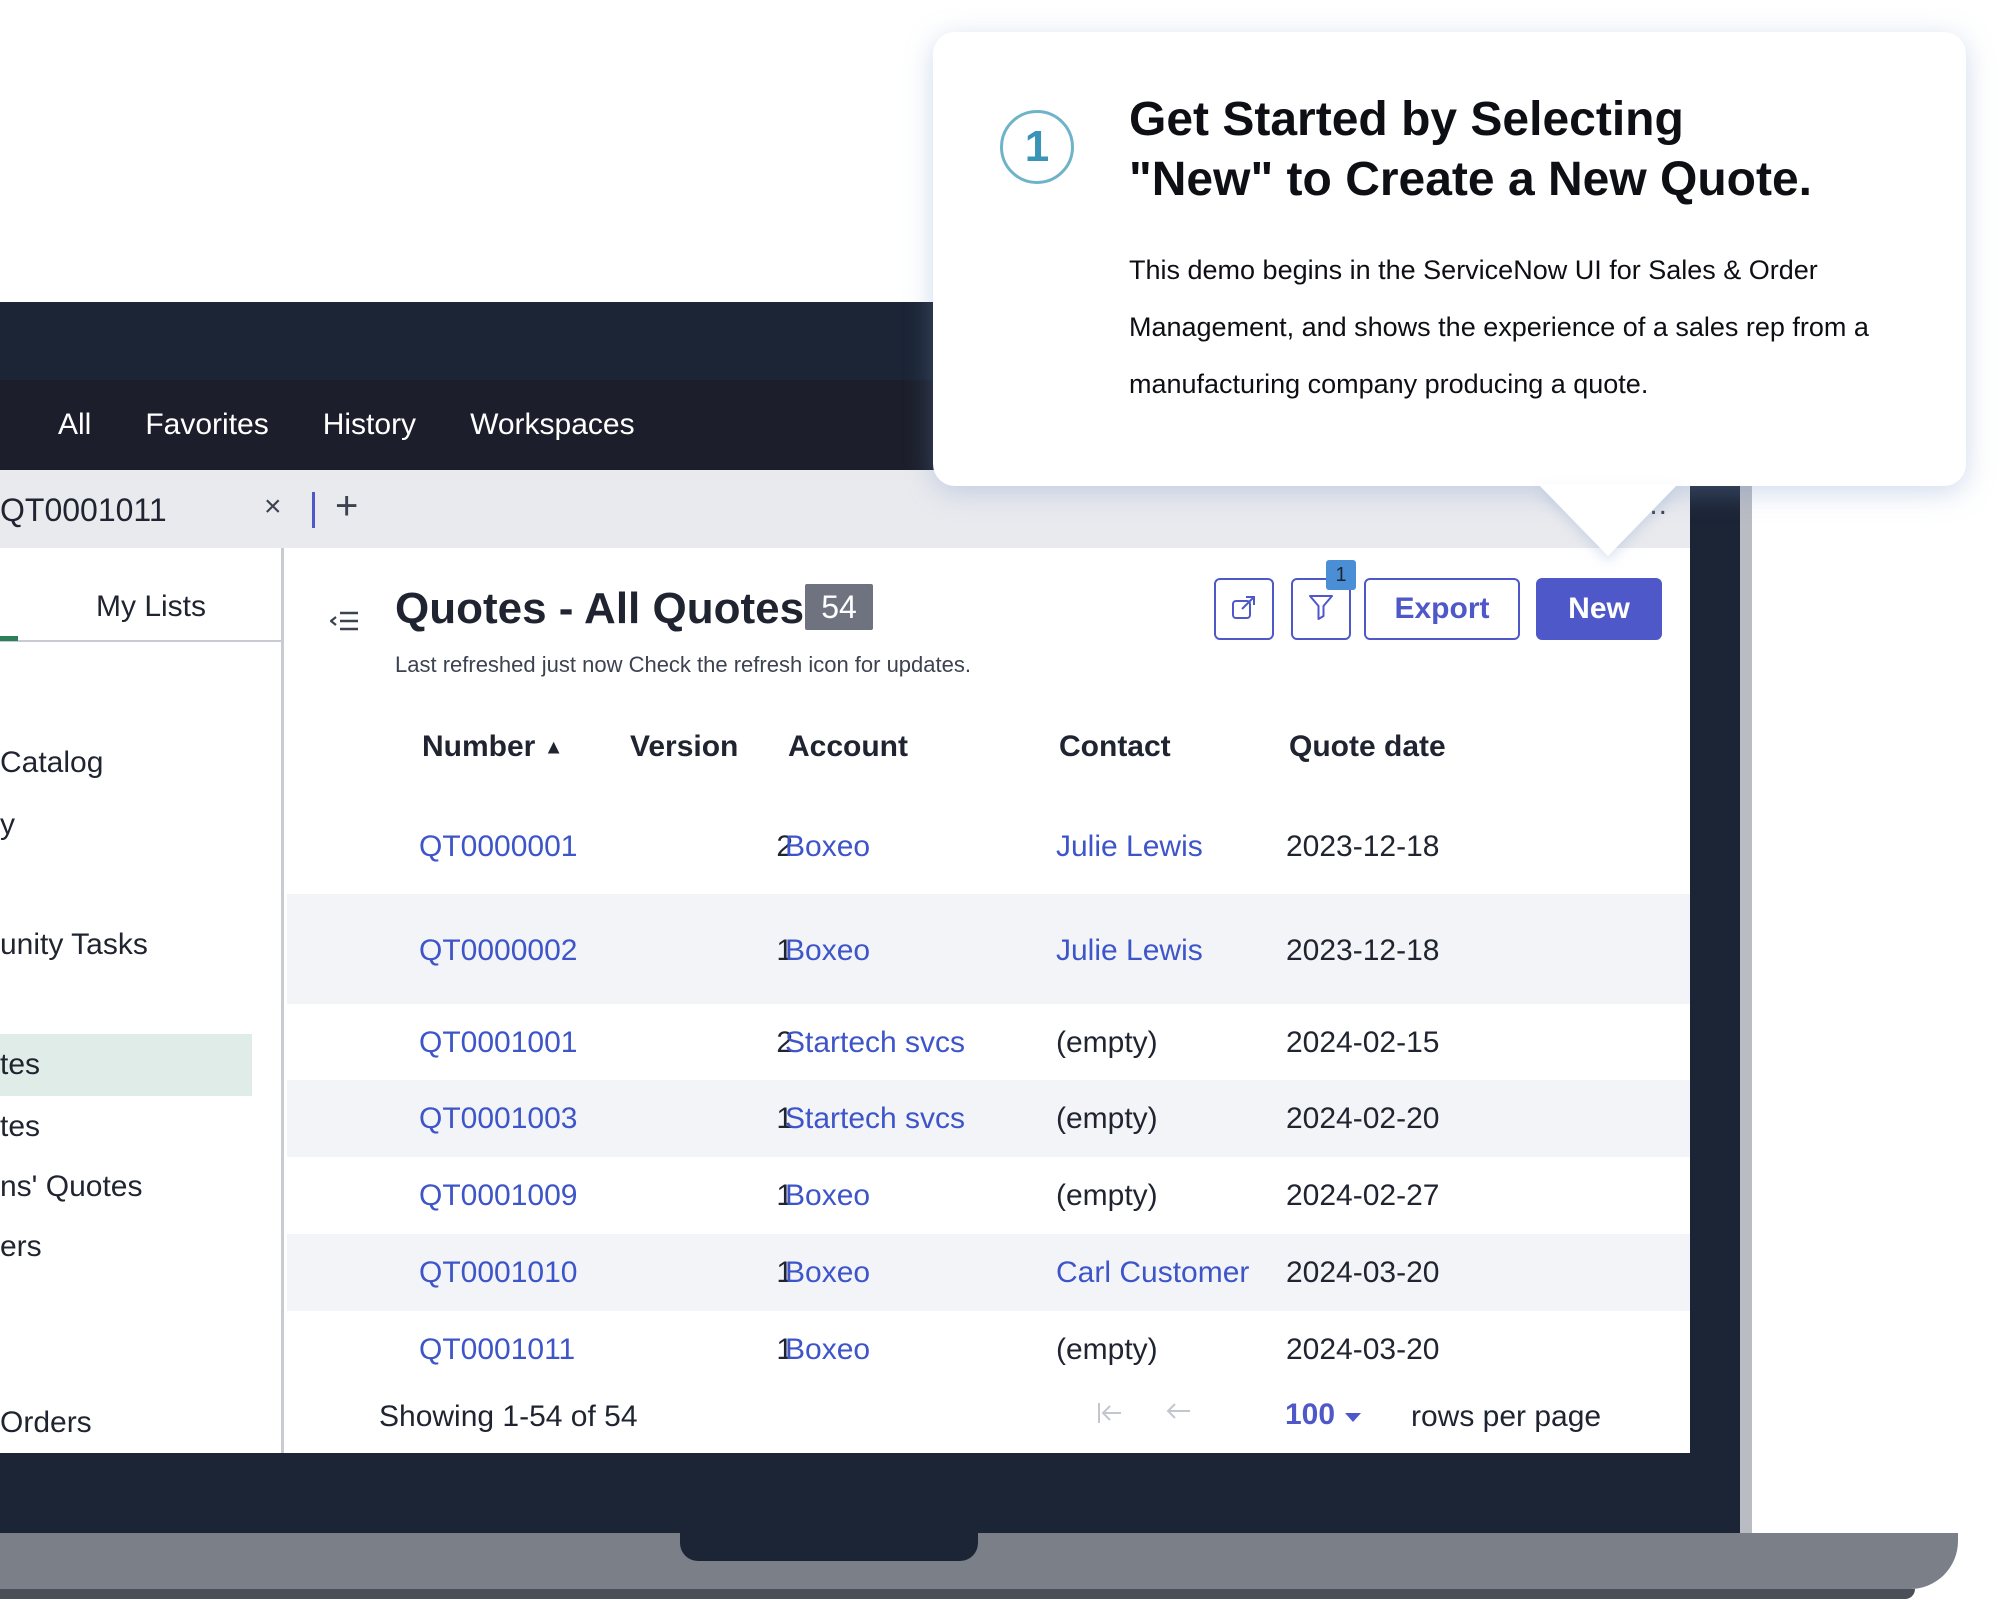 The image size is (2000, 1603). I want to click on quote-number-link: QT0001009, so click(498, 1196).